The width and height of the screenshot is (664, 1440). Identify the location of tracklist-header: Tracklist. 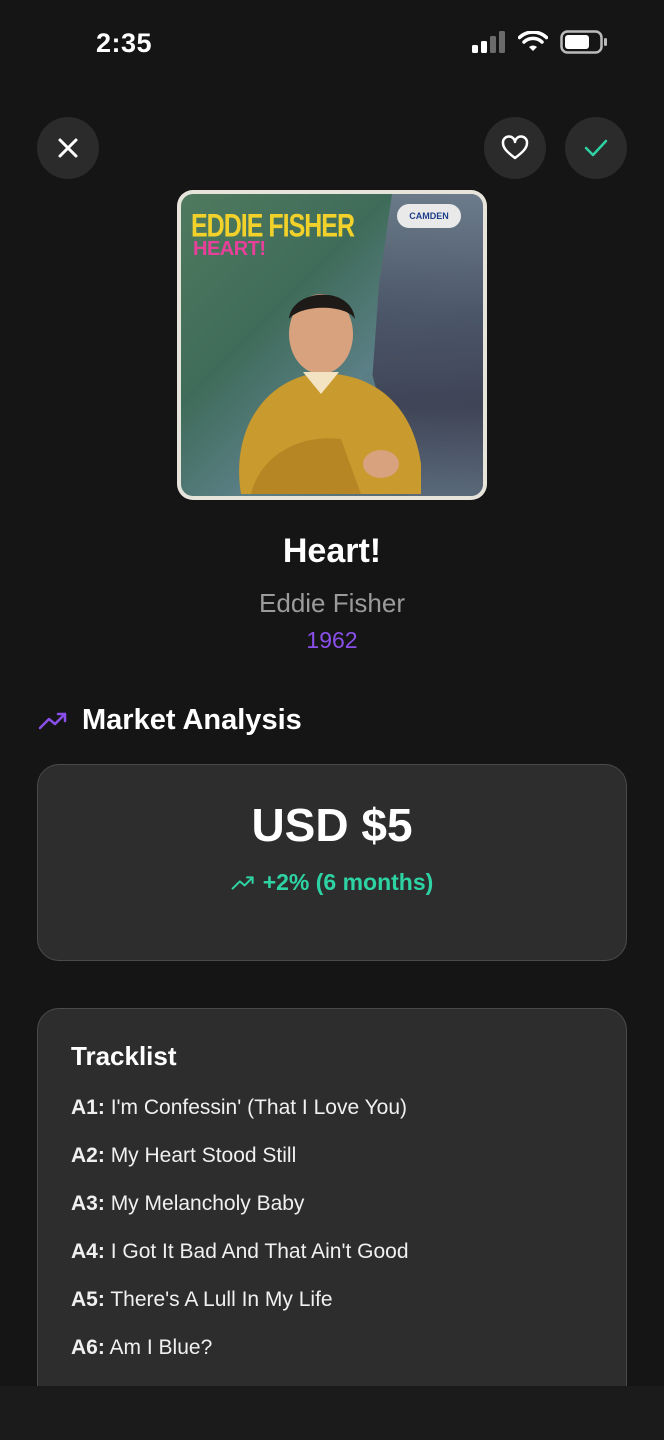
(124, 1056).